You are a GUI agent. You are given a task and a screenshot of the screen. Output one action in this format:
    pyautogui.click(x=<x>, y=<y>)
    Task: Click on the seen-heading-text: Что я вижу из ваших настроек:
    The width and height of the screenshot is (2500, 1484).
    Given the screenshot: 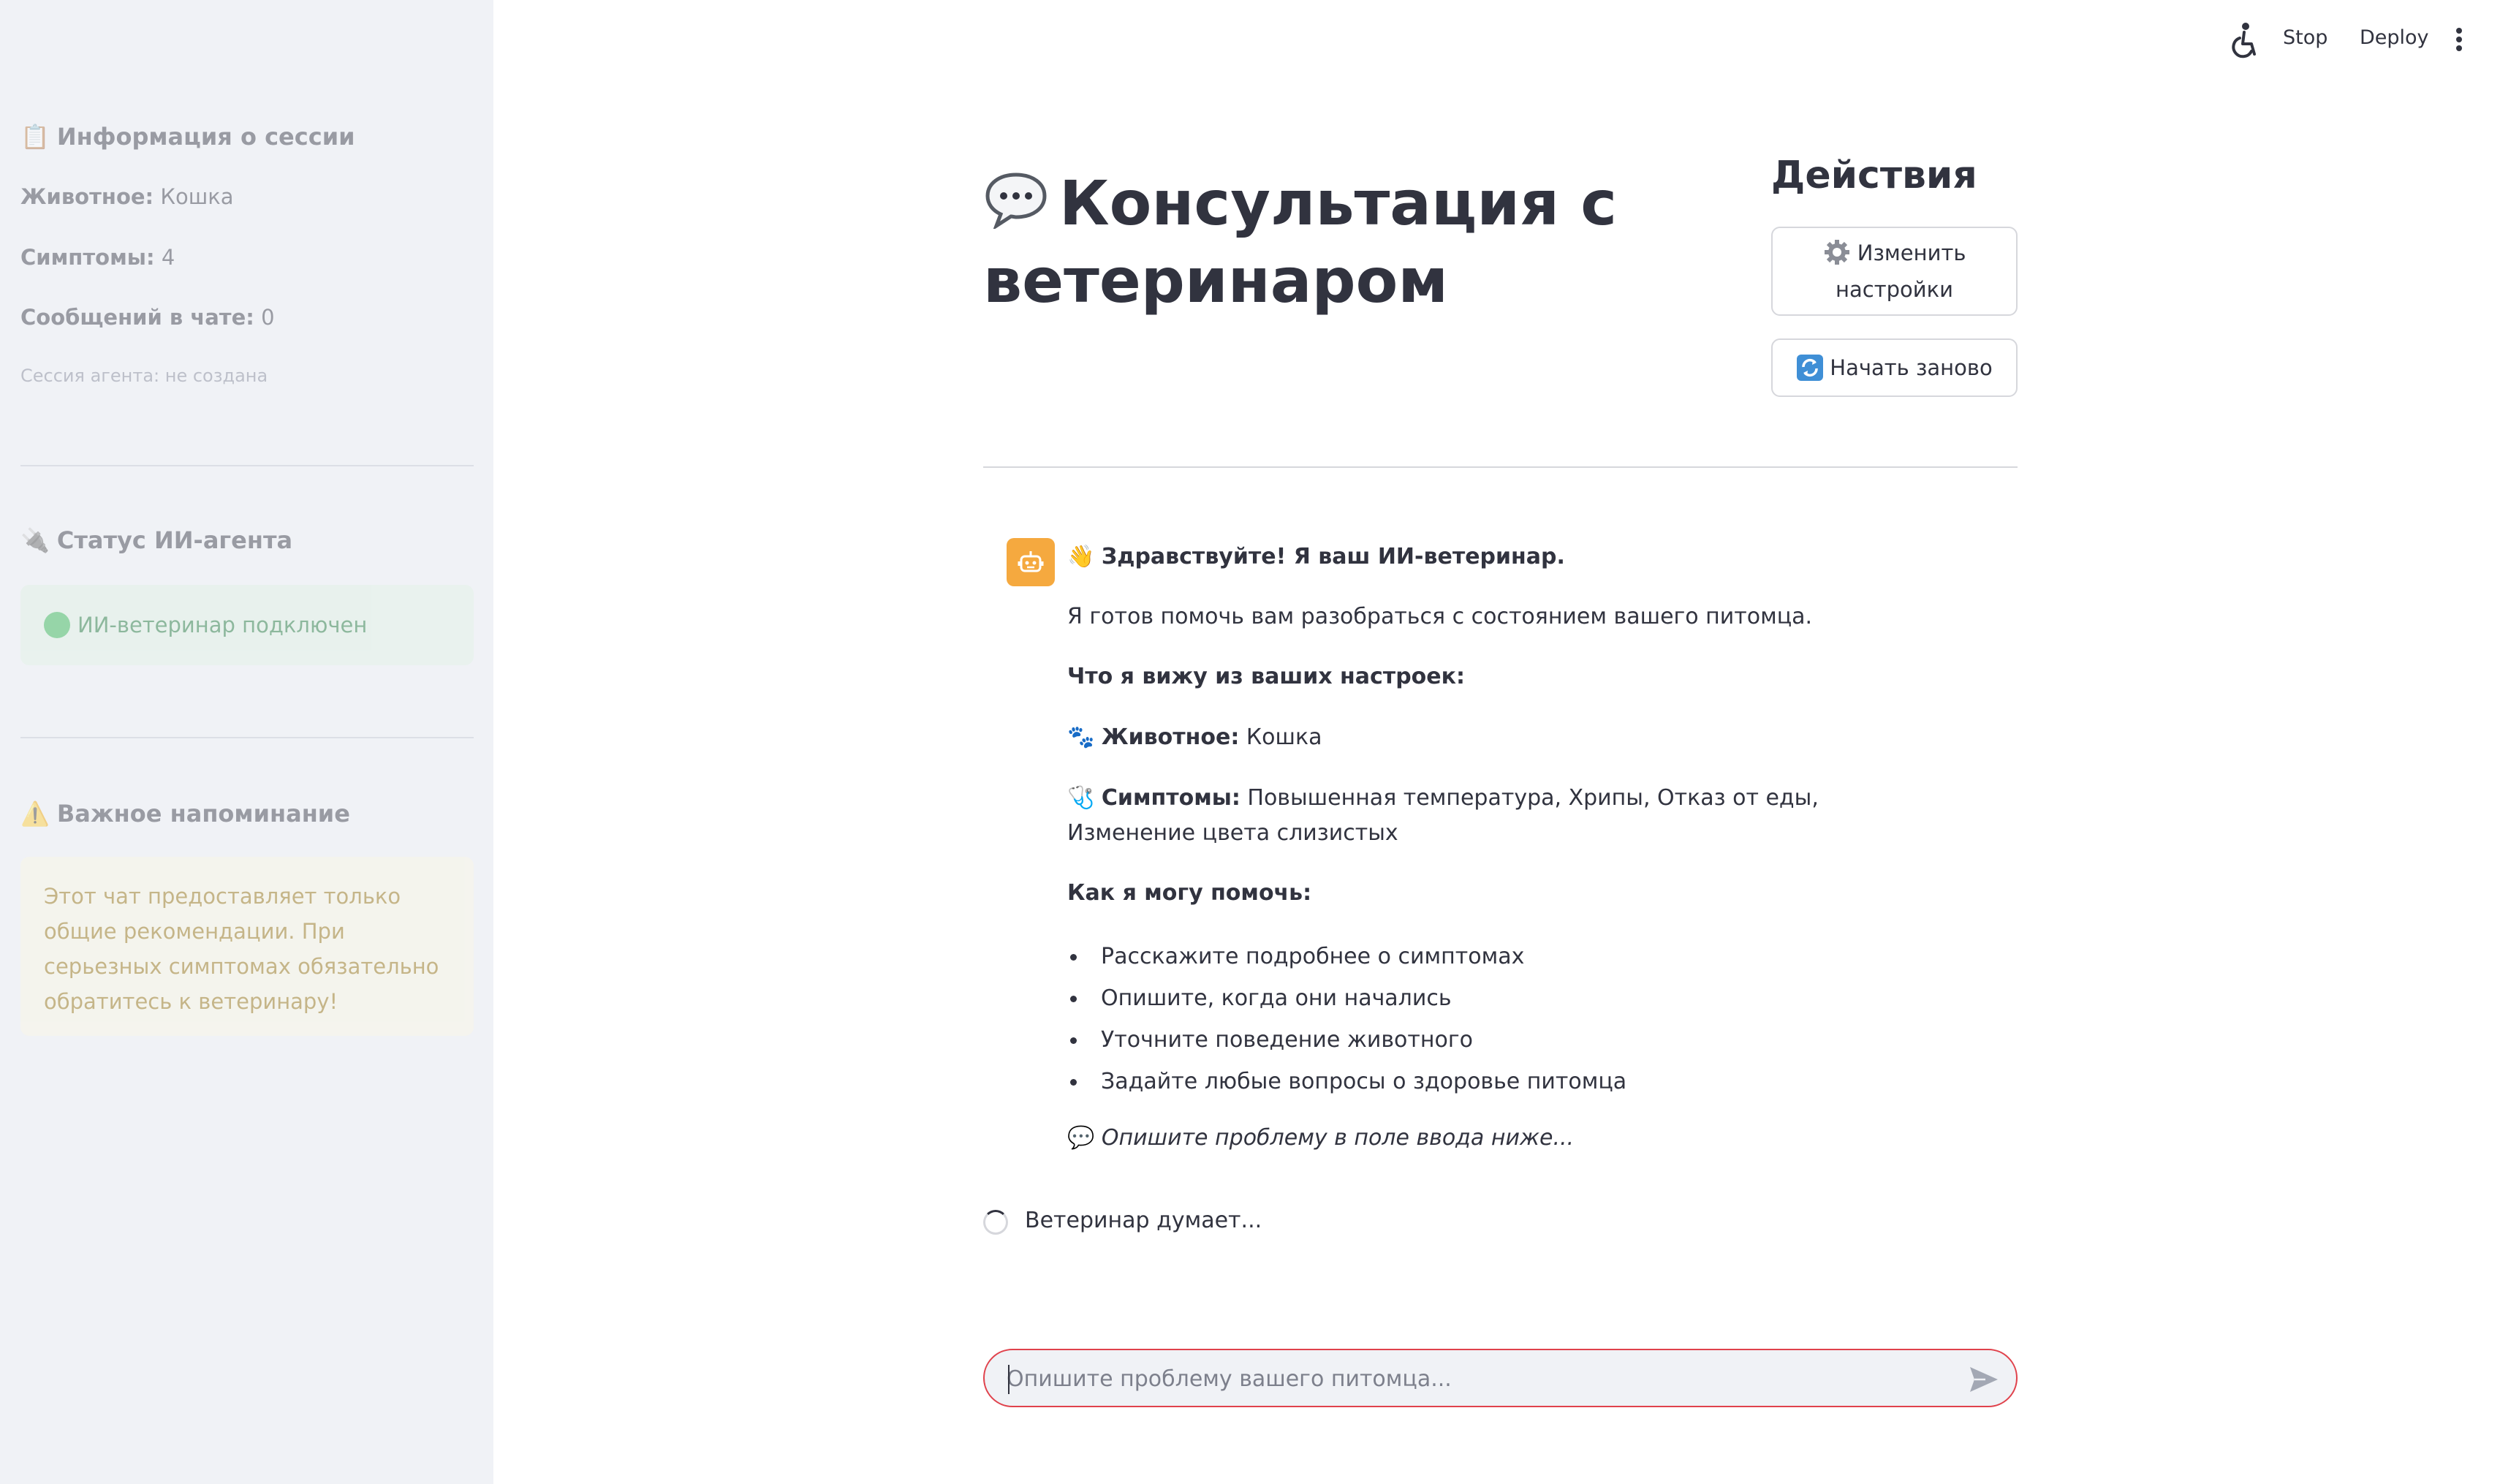 What is the action you would take?
    pyautogui.click(x=1266, y=676)
    